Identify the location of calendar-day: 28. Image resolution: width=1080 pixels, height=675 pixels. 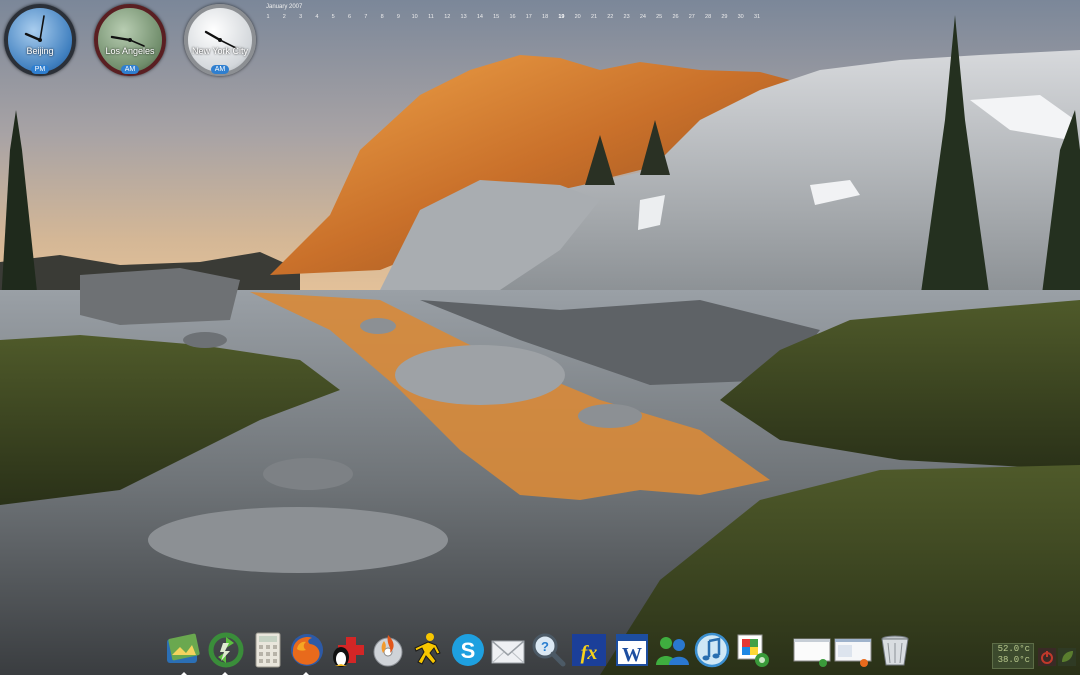
(708, 17).